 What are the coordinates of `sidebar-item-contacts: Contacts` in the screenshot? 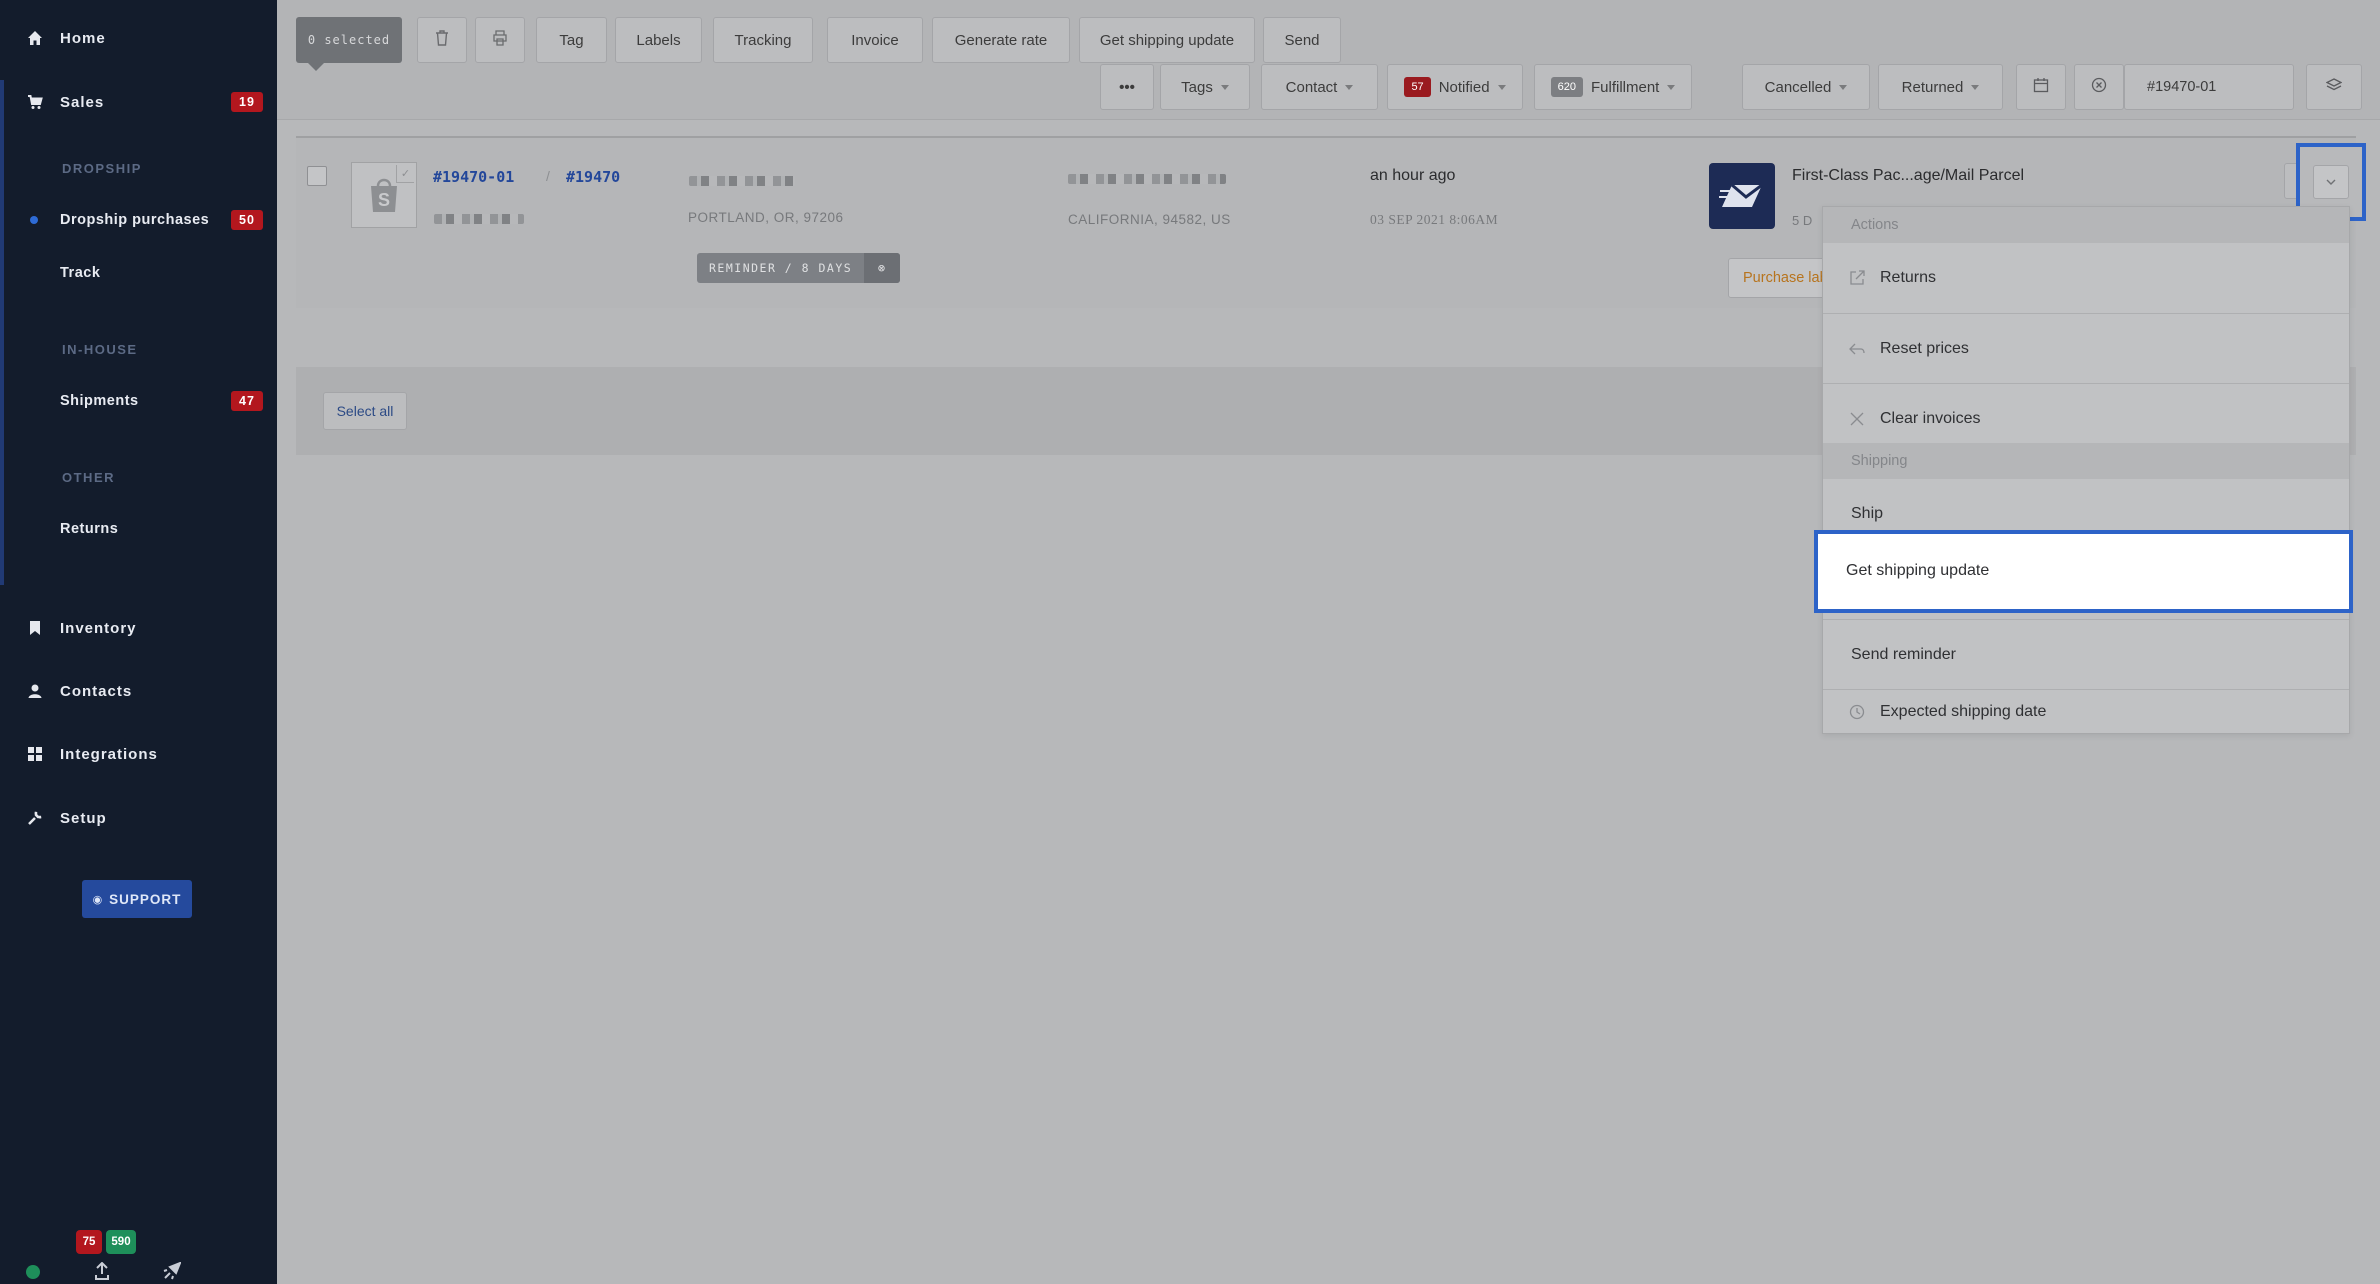 It's located at (138, 691).